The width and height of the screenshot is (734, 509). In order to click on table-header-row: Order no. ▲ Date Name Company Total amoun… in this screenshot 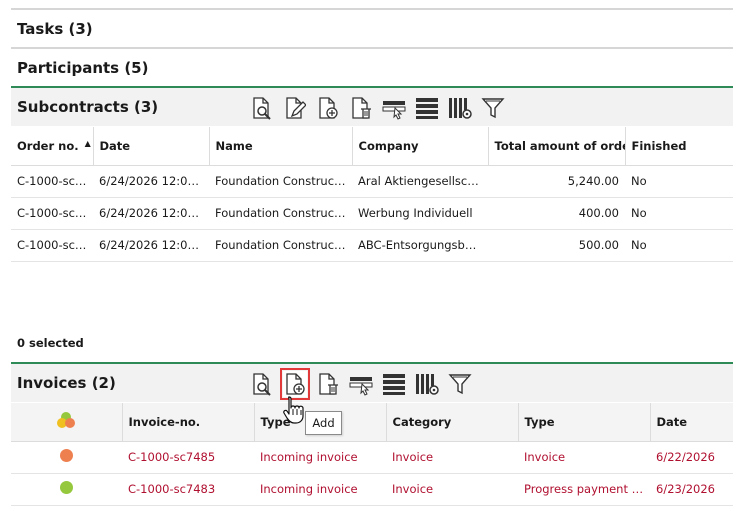, I will do `click(372, 146)`.